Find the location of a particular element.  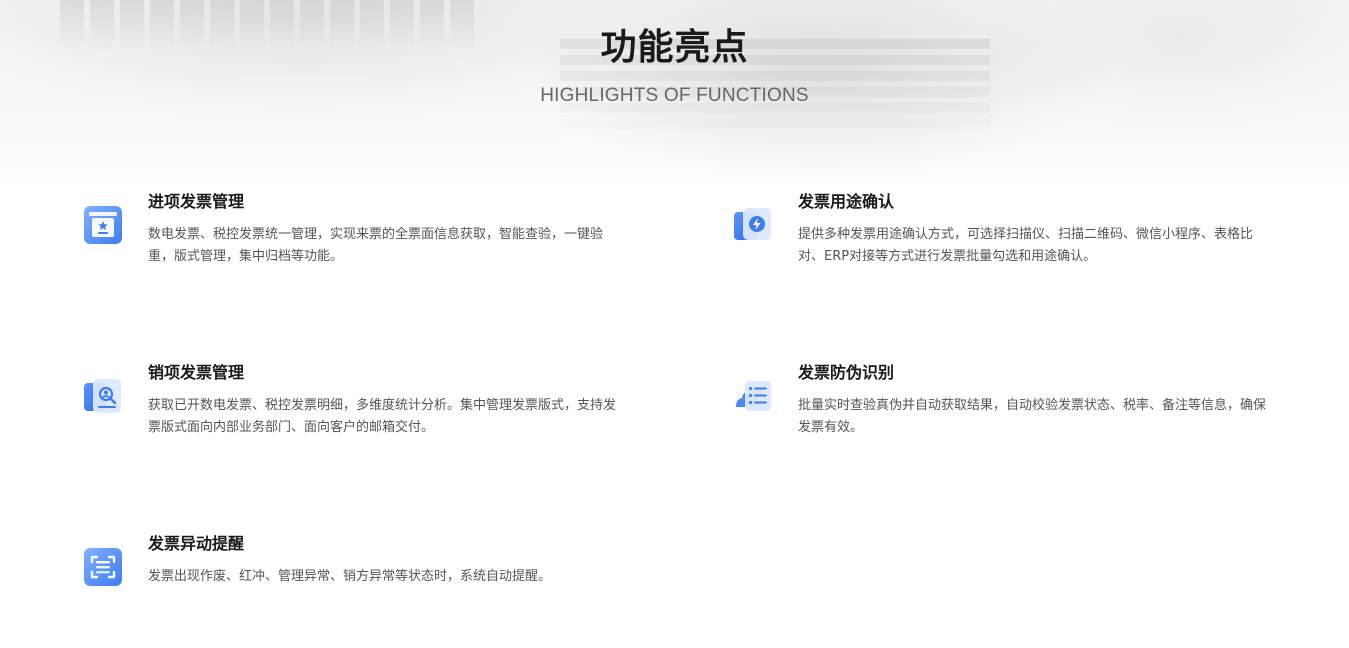

feature-title: 进项发票管理 is located at coordinates (196, 201).